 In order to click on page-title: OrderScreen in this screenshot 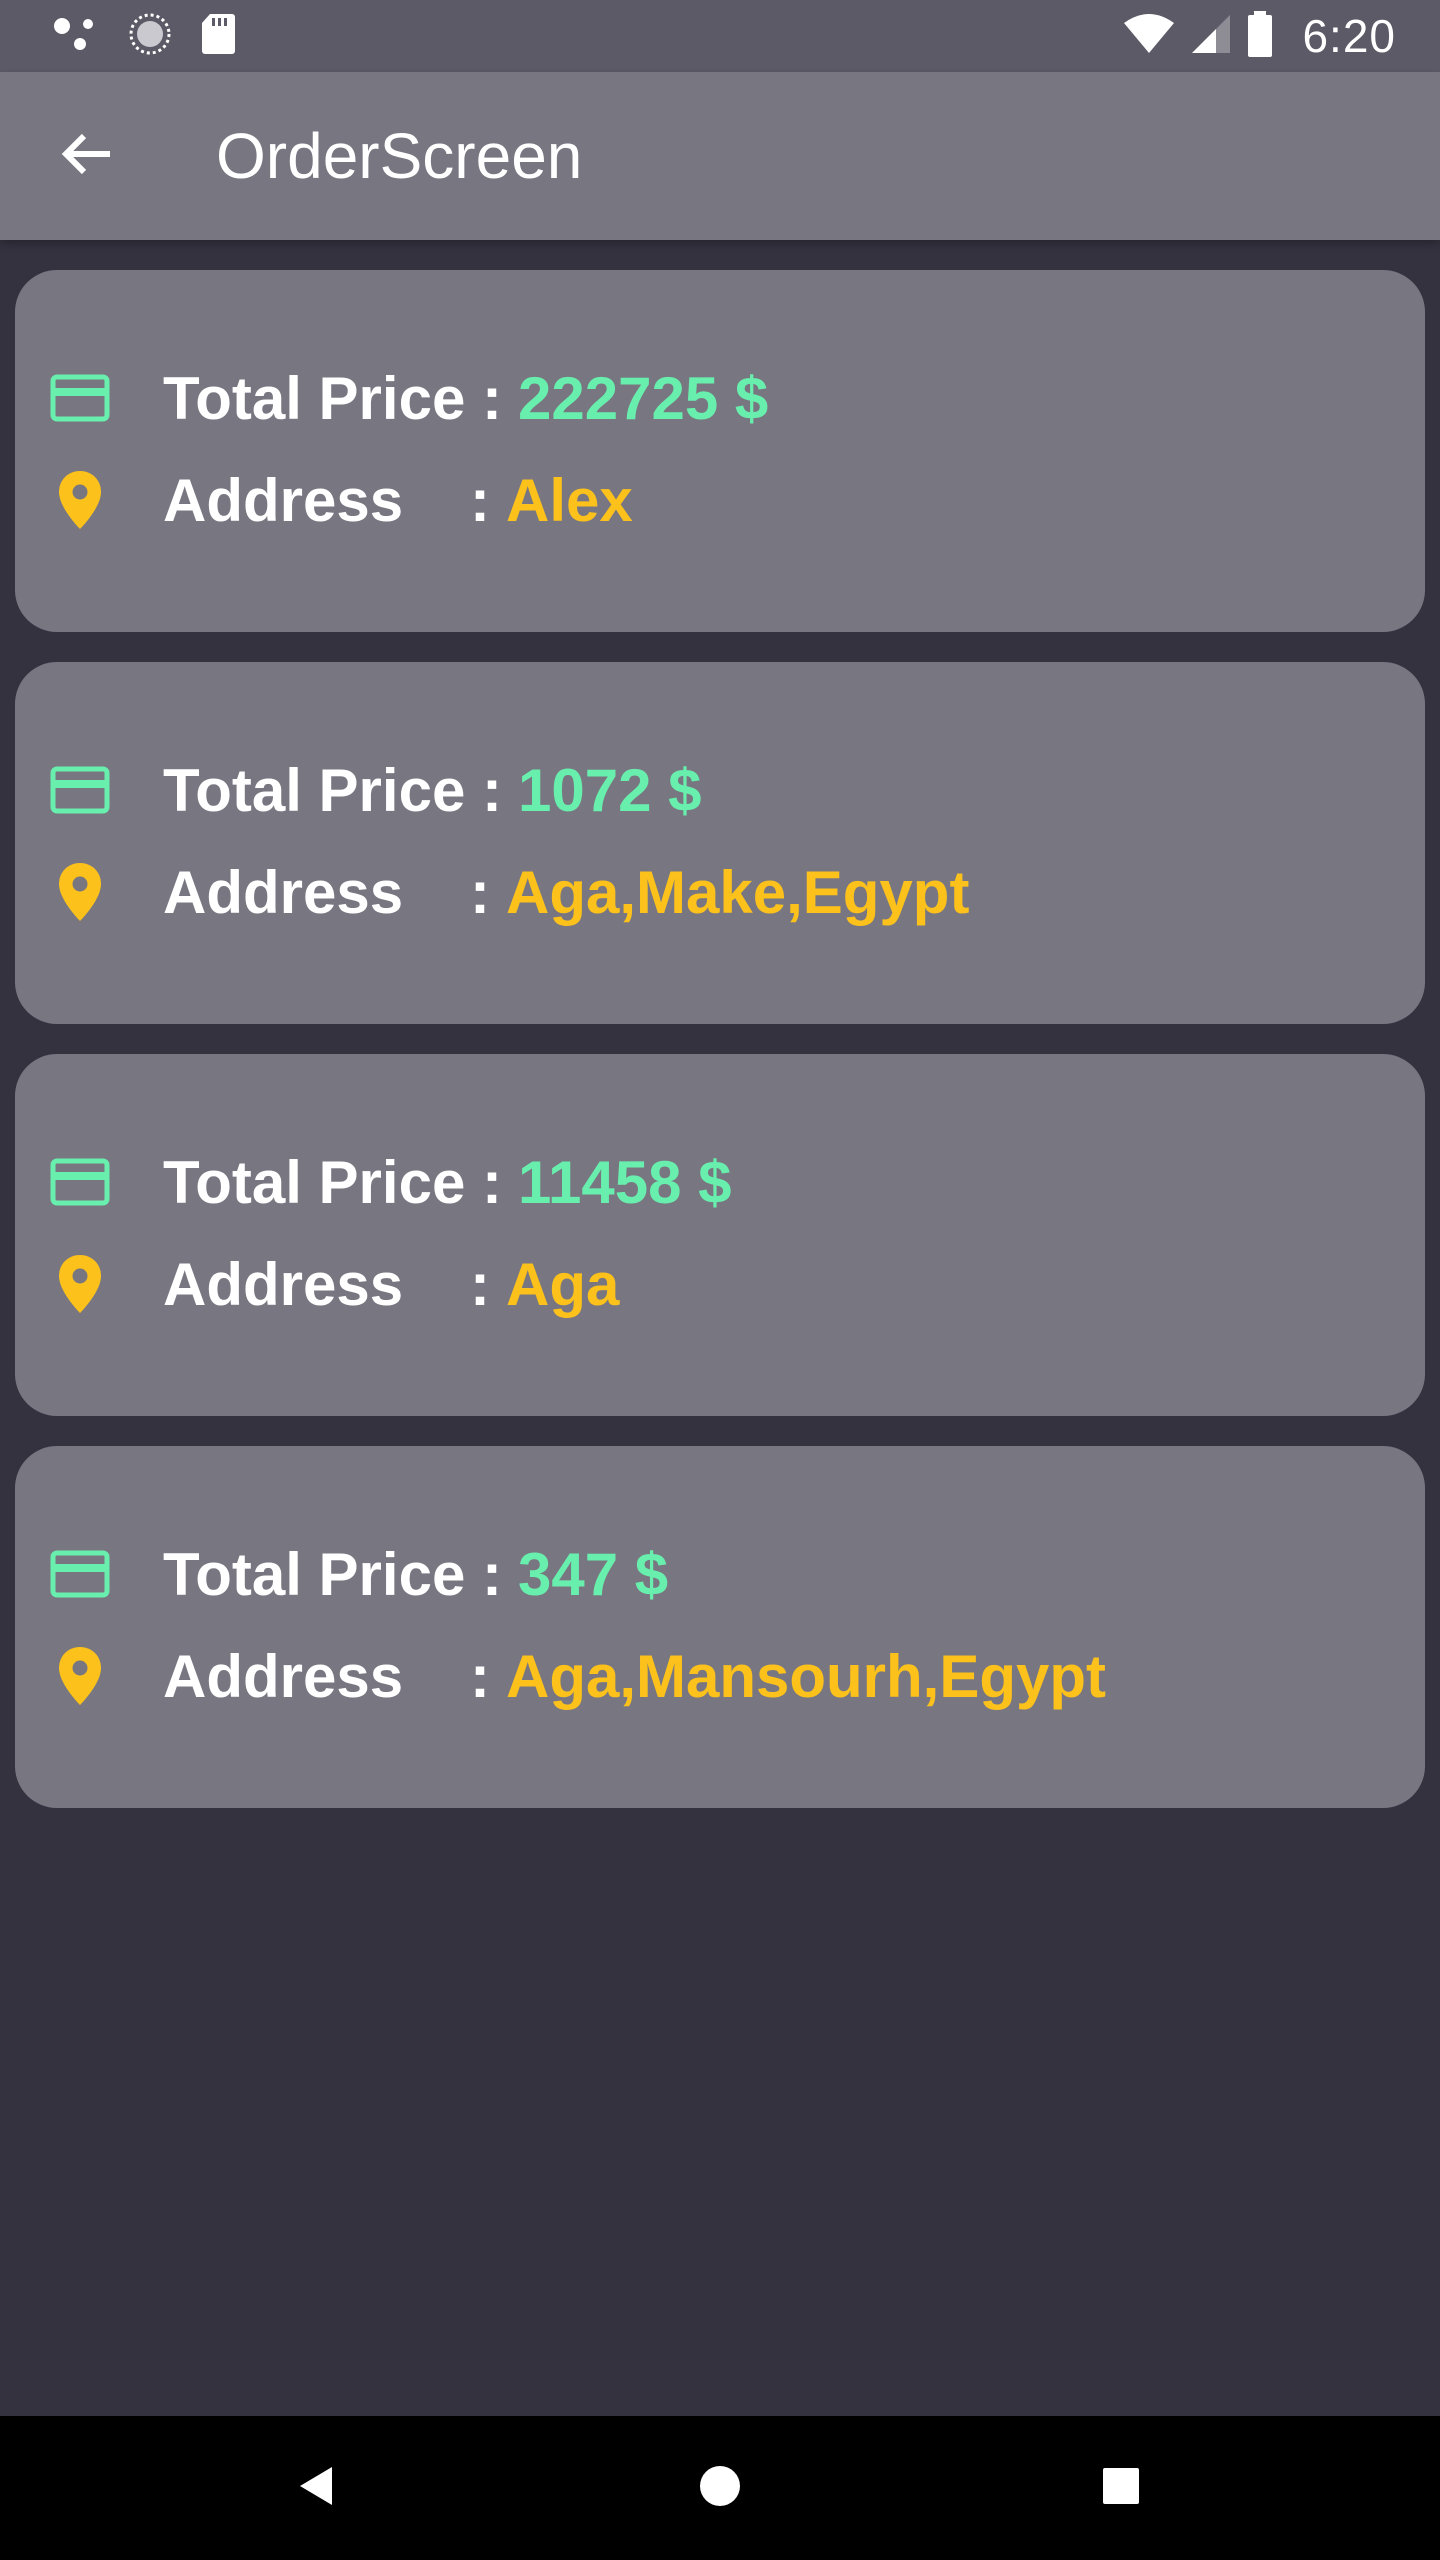, I will do `click(399, 156)`.